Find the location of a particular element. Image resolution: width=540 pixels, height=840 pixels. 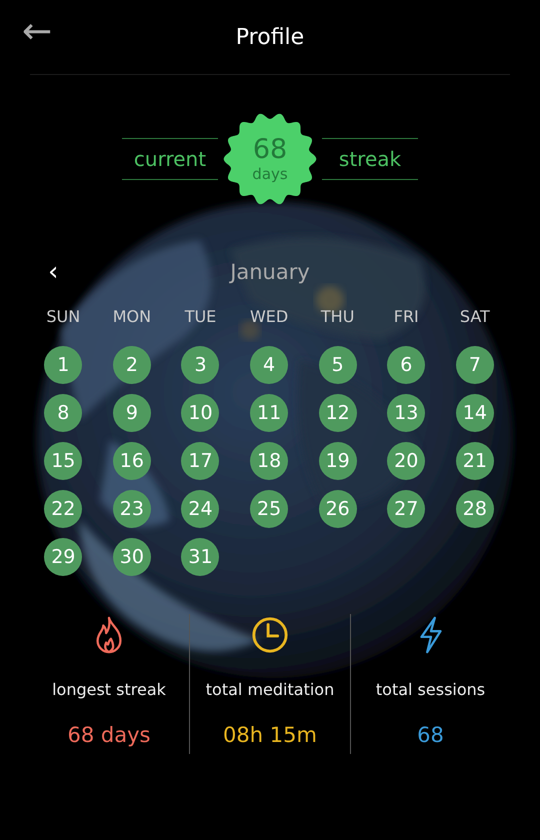

stat-value: 68 days is located at coordinates (109, 735).